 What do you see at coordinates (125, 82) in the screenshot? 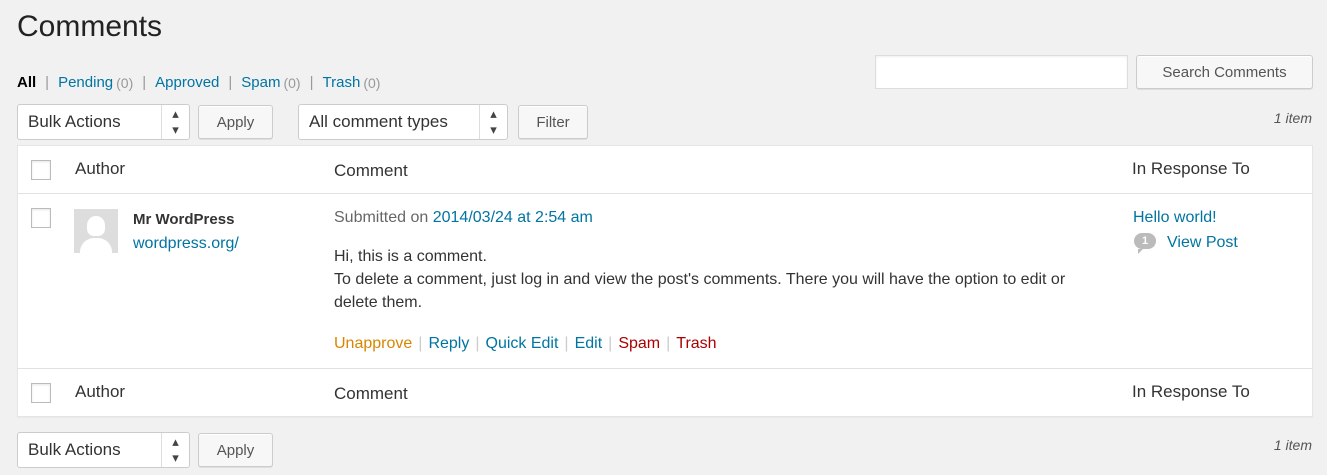
I see `pending-count: (0)` at bounding box center [125, 82].